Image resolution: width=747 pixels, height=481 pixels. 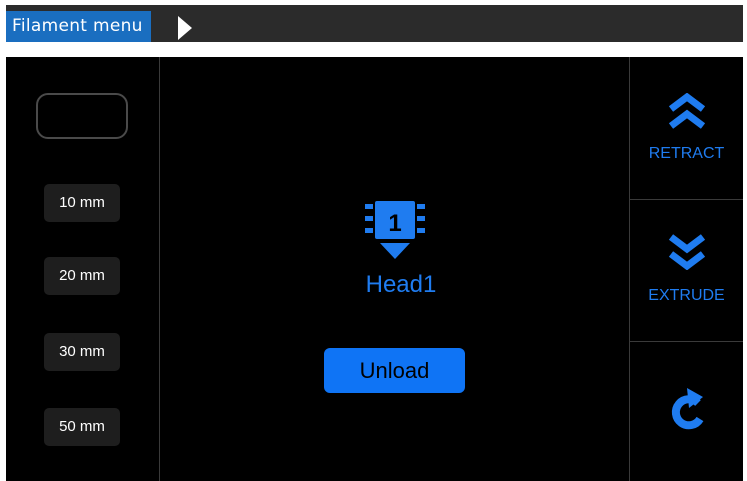 I want to click on extruder-head-icon: 1, so click(x=395, y=230).